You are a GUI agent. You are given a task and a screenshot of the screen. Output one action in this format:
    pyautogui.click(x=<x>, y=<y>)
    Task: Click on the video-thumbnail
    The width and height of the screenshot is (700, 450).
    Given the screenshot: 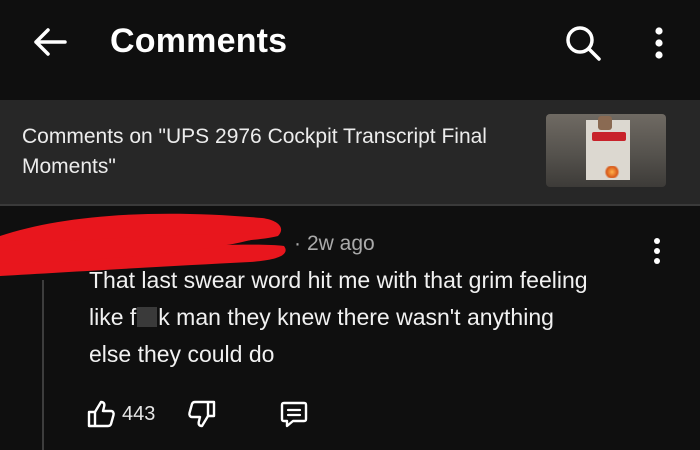 What is the action you would take?
    pyautogui.click(x=606, y=150)
    